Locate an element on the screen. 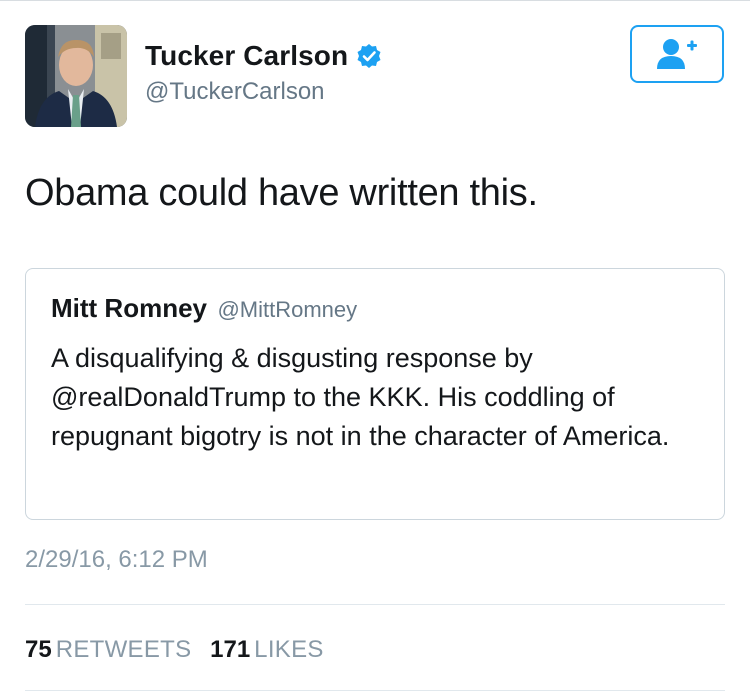 The width and height of the screenshot is (750, 695). tweet-text: Obama could have written this. is located at coordinates (281, 193).